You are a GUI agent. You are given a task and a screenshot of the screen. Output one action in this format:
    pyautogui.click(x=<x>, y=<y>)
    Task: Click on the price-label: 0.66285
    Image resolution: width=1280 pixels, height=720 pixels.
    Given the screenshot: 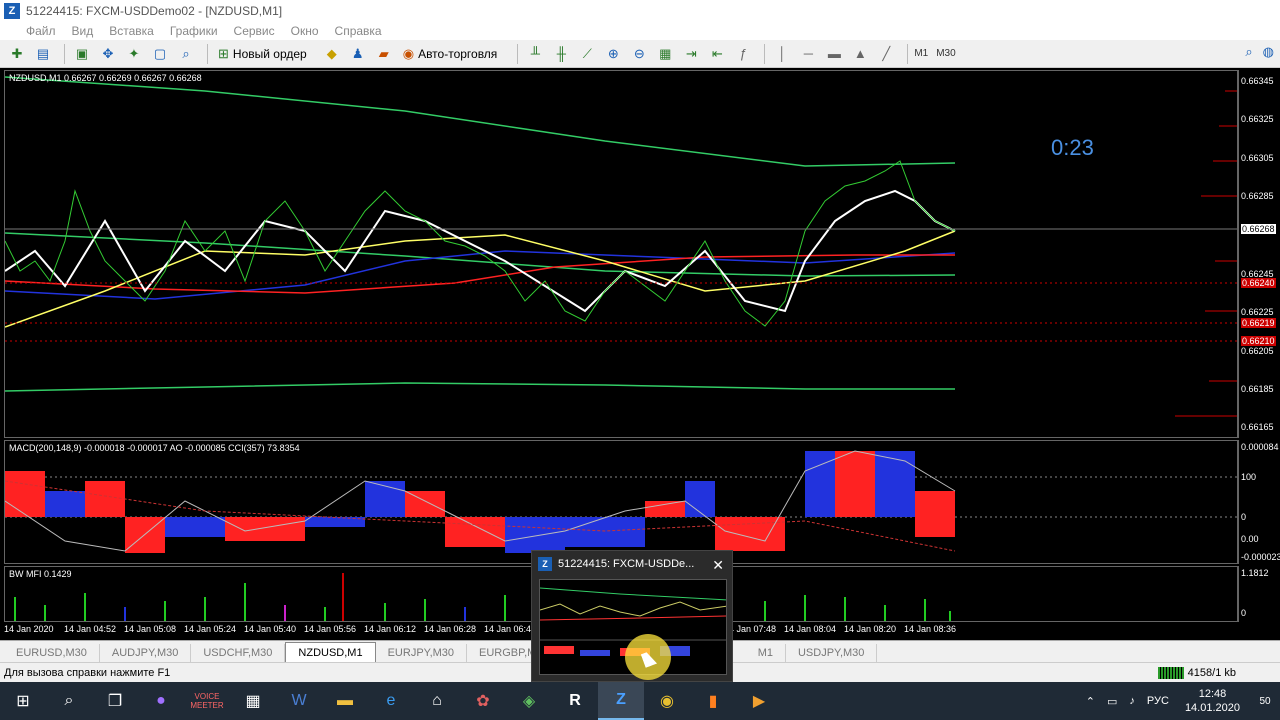 What is the action you would take?
    pyautogui.click(x=1257, y=196)
    